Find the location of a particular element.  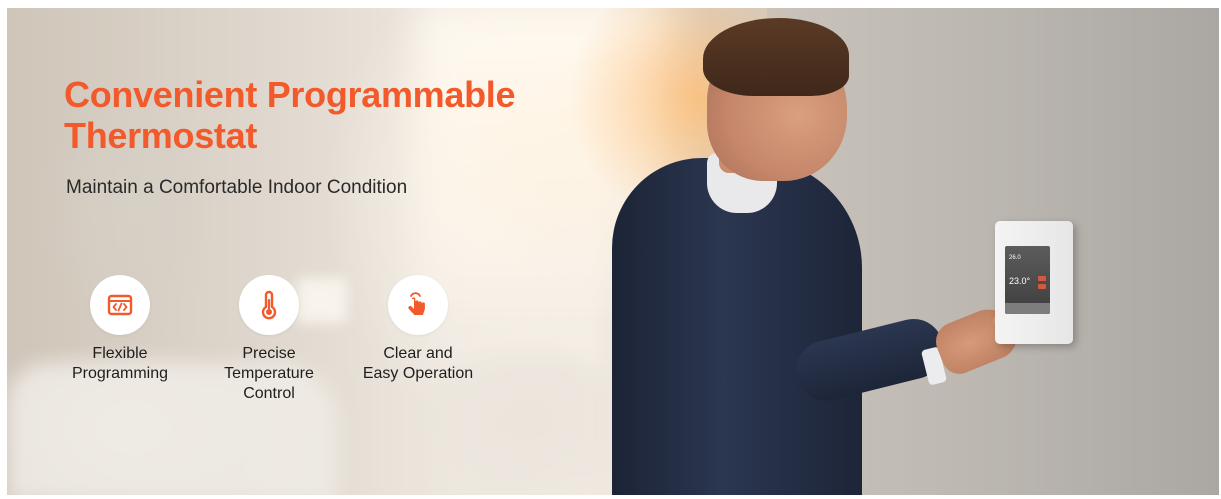

feature-label: Clear and Easy Operation is located at coordinates (418, 363).